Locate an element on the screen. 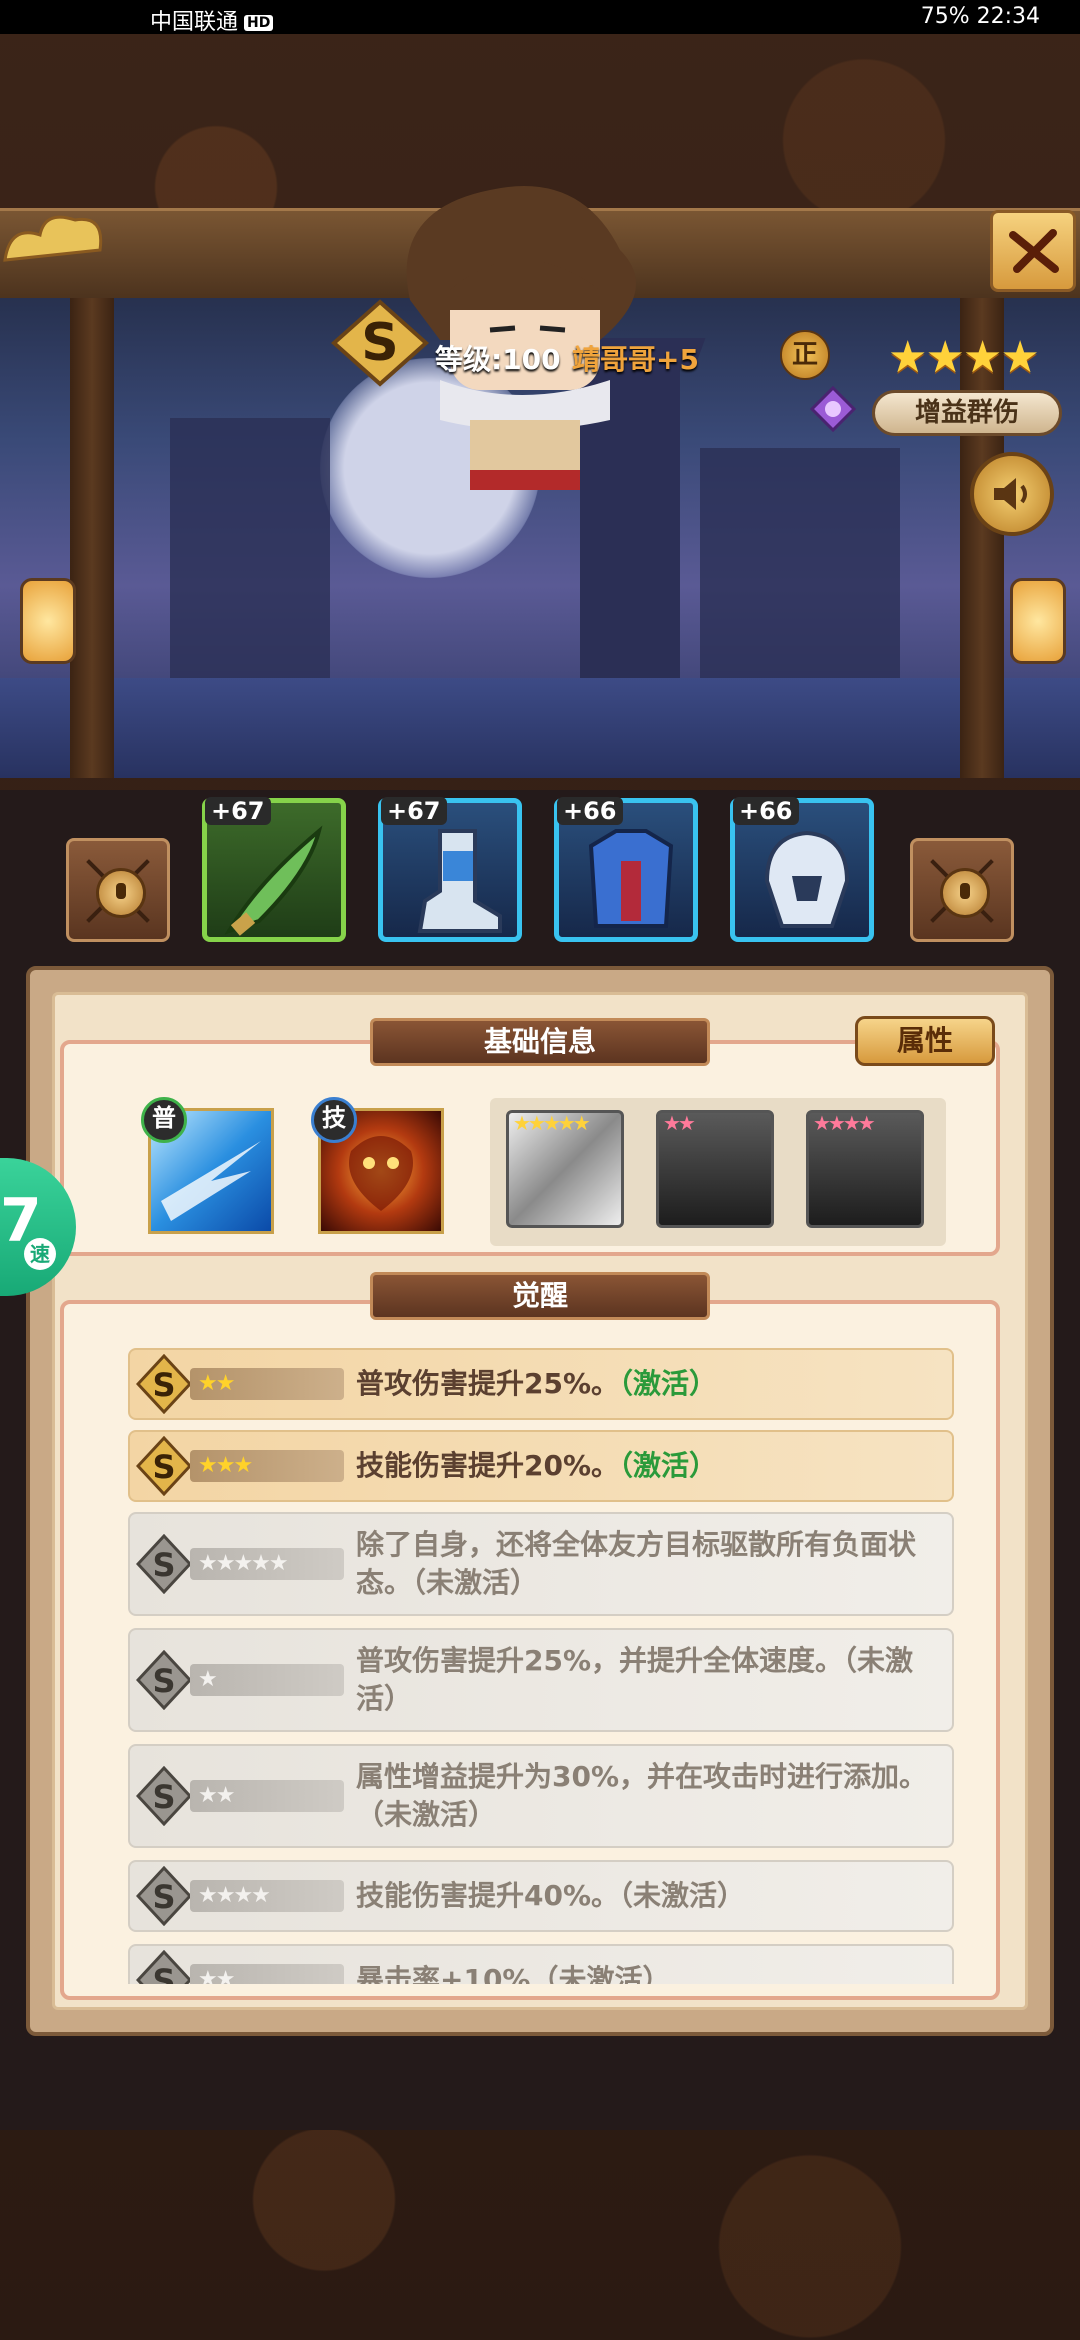 This screenshot has width=1080, height=2340. lantern-left is located at coordinates (48, 621).